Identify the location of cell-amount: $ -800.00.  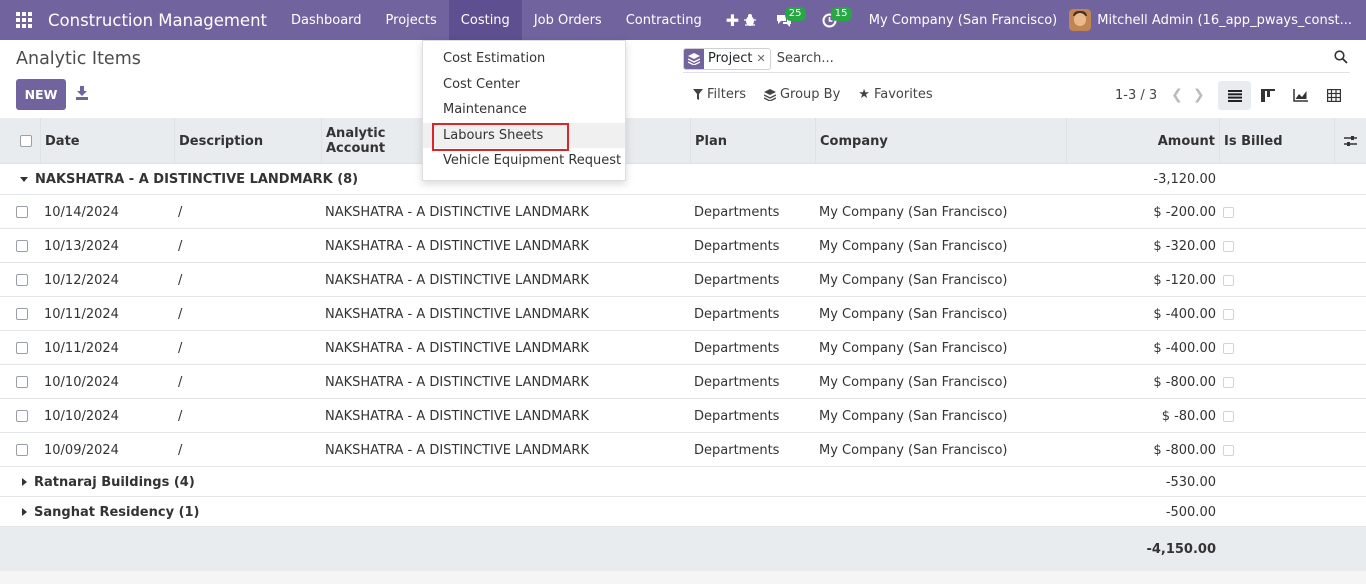
(1184, 450).